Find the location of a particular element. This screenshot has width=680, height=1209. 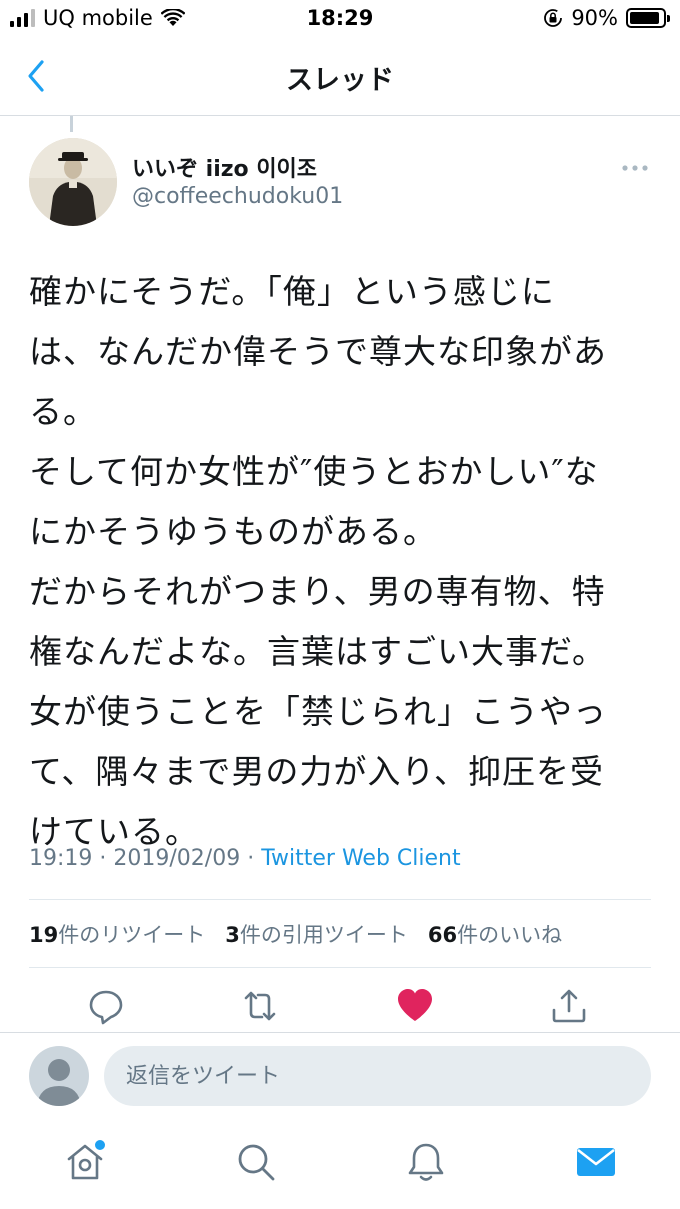

tweet-text-line: 女が使うことを「禁じられ」こうやっ is located at coordinates (318, 711).